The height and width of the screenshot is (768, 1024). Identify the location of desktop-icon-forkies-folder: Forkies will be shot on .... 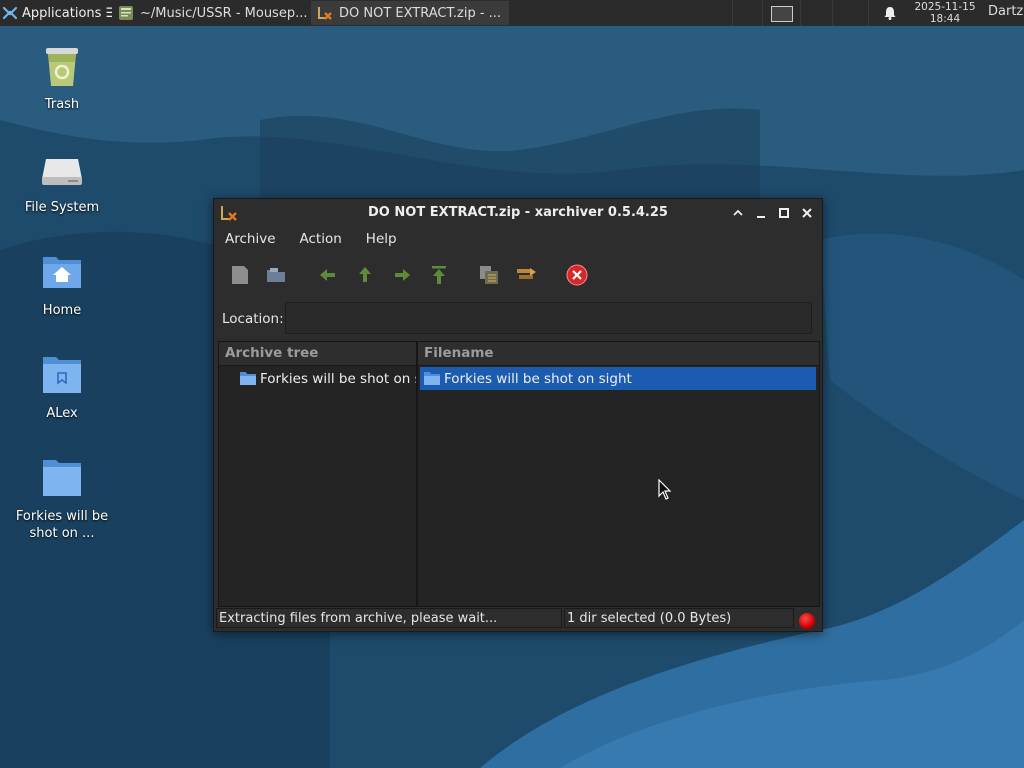
(62, 498).